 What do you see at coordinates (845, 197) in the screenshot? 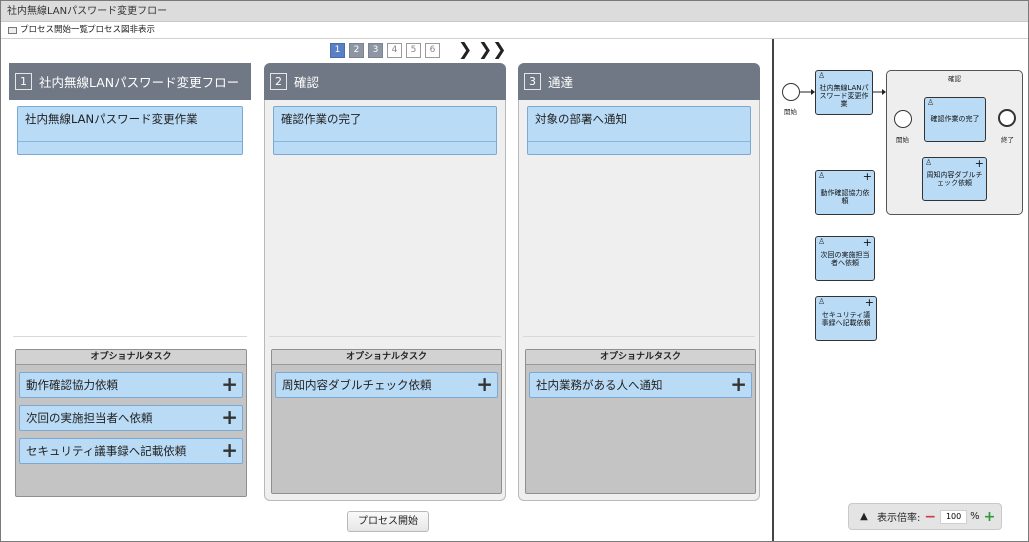
I see `diagram-task-label: 動作確認協力依頼` at bounding box center [845, 197].